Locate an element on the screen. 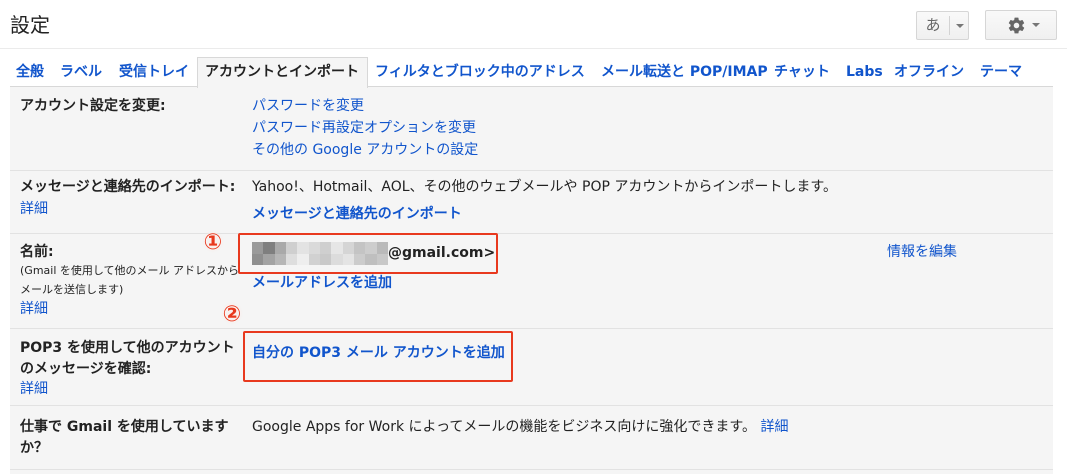 This screenshot has width=1067, height=474. add-pop3-account-link: 自分の POP3 メール アカウントを追加 is located at coordinates (378, 353).